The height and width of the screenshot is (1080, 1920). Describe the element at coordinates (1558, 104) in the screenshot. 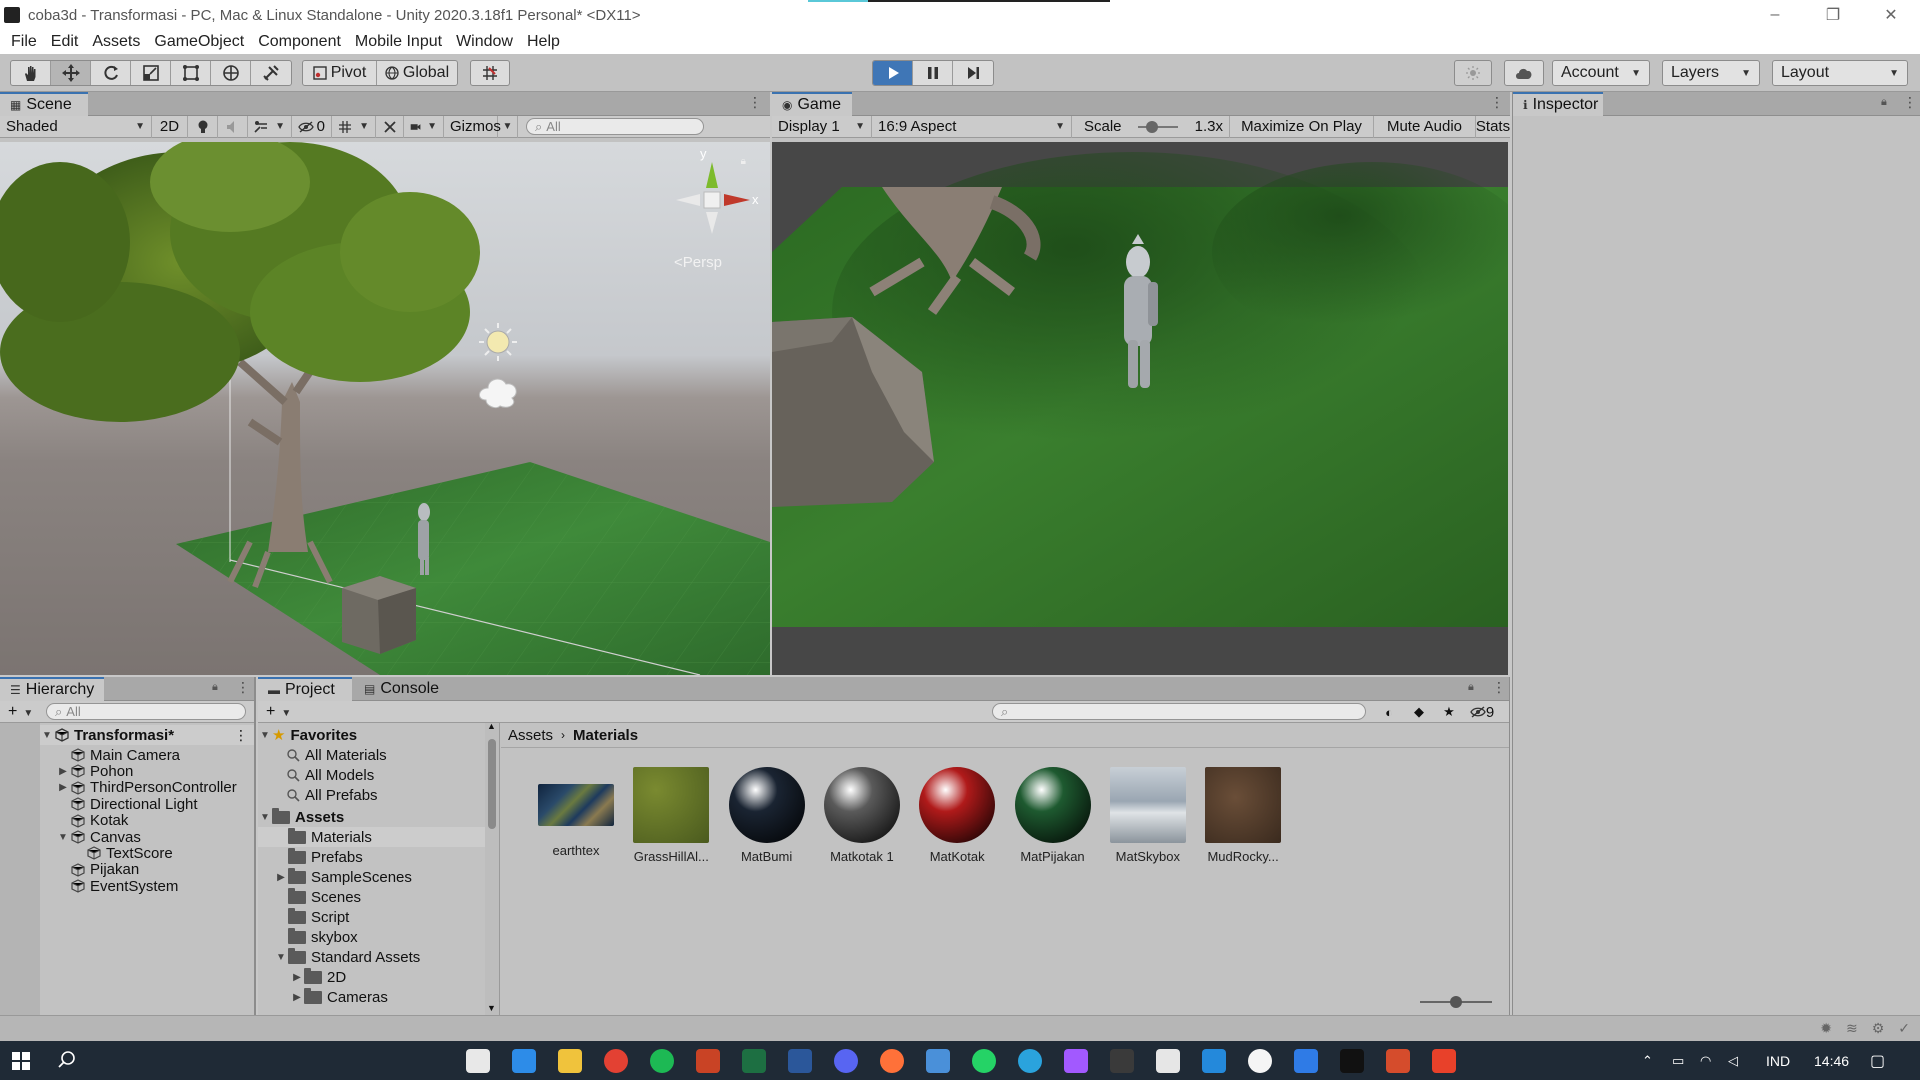

I see `tab-inspector: ℹ Inspector` at that location.